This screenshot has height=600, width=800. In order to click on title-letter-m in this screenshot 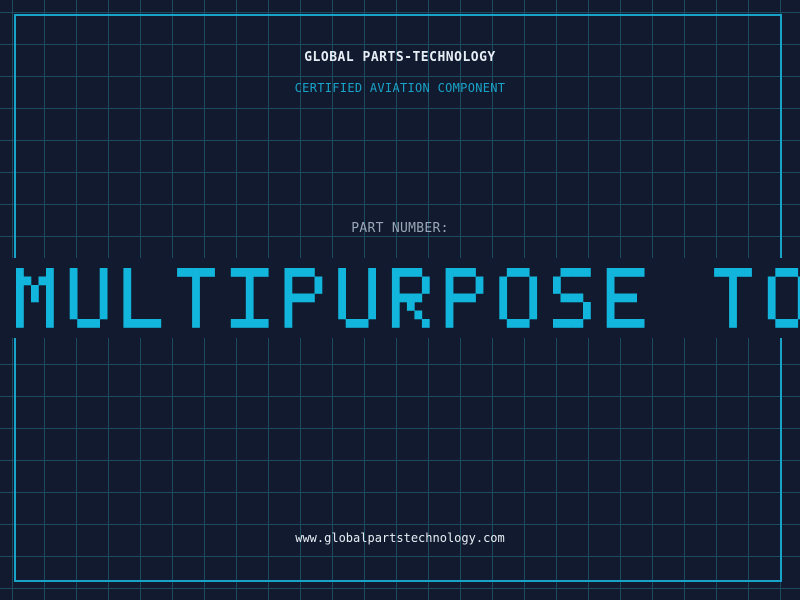, I will do `click(35, 298)`.